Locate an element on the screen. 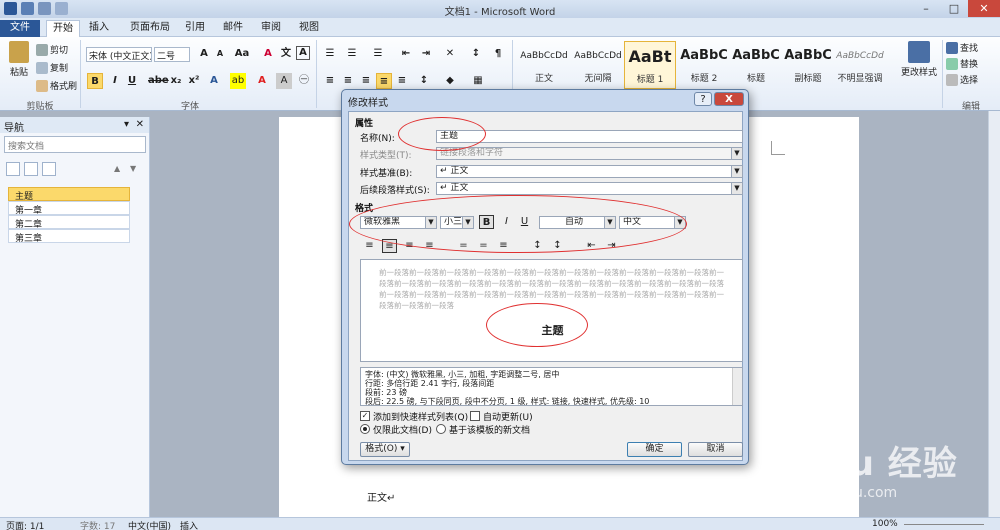 The height and width of the screenshot is (530, 1000). window-close-button: ✕ is located at coordinates (984, 8).